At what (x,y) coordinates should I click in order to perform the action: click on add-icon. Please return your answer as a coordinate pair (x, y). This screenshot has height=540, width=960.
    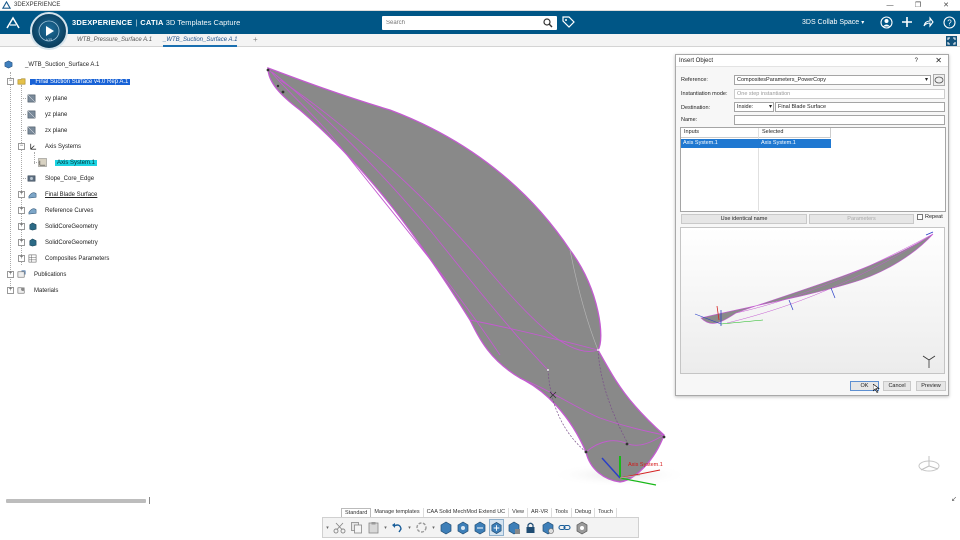
    Looking at the image, I should click on (907, 22).